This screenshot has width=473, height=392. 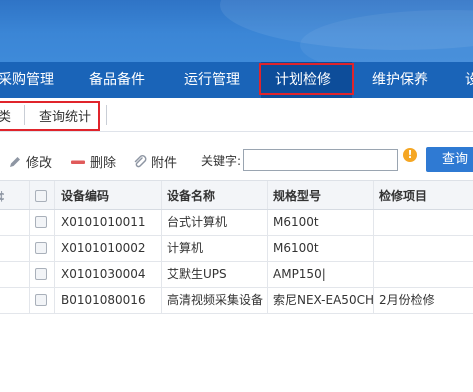 What do you see at coordinates (236, 275) in the screenshot?
I see `table-row: X0101030004 艾默生UPS AMP150|` at bounding box center [236, 275].